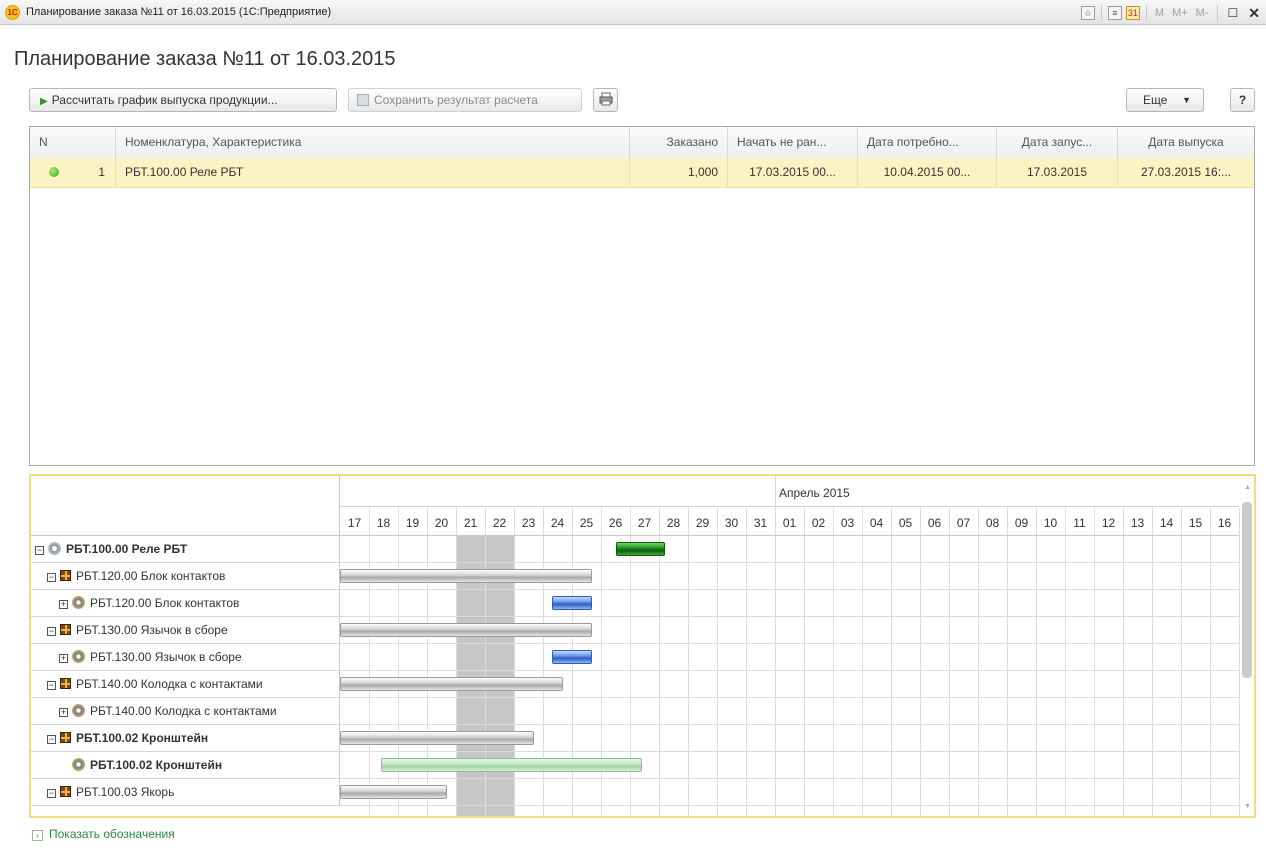 This screenshot has width=1266, height=859. Describe the element at coordinates (679, 142) in the screenshot. I see `column-header-ordered: Заказано` at that location.